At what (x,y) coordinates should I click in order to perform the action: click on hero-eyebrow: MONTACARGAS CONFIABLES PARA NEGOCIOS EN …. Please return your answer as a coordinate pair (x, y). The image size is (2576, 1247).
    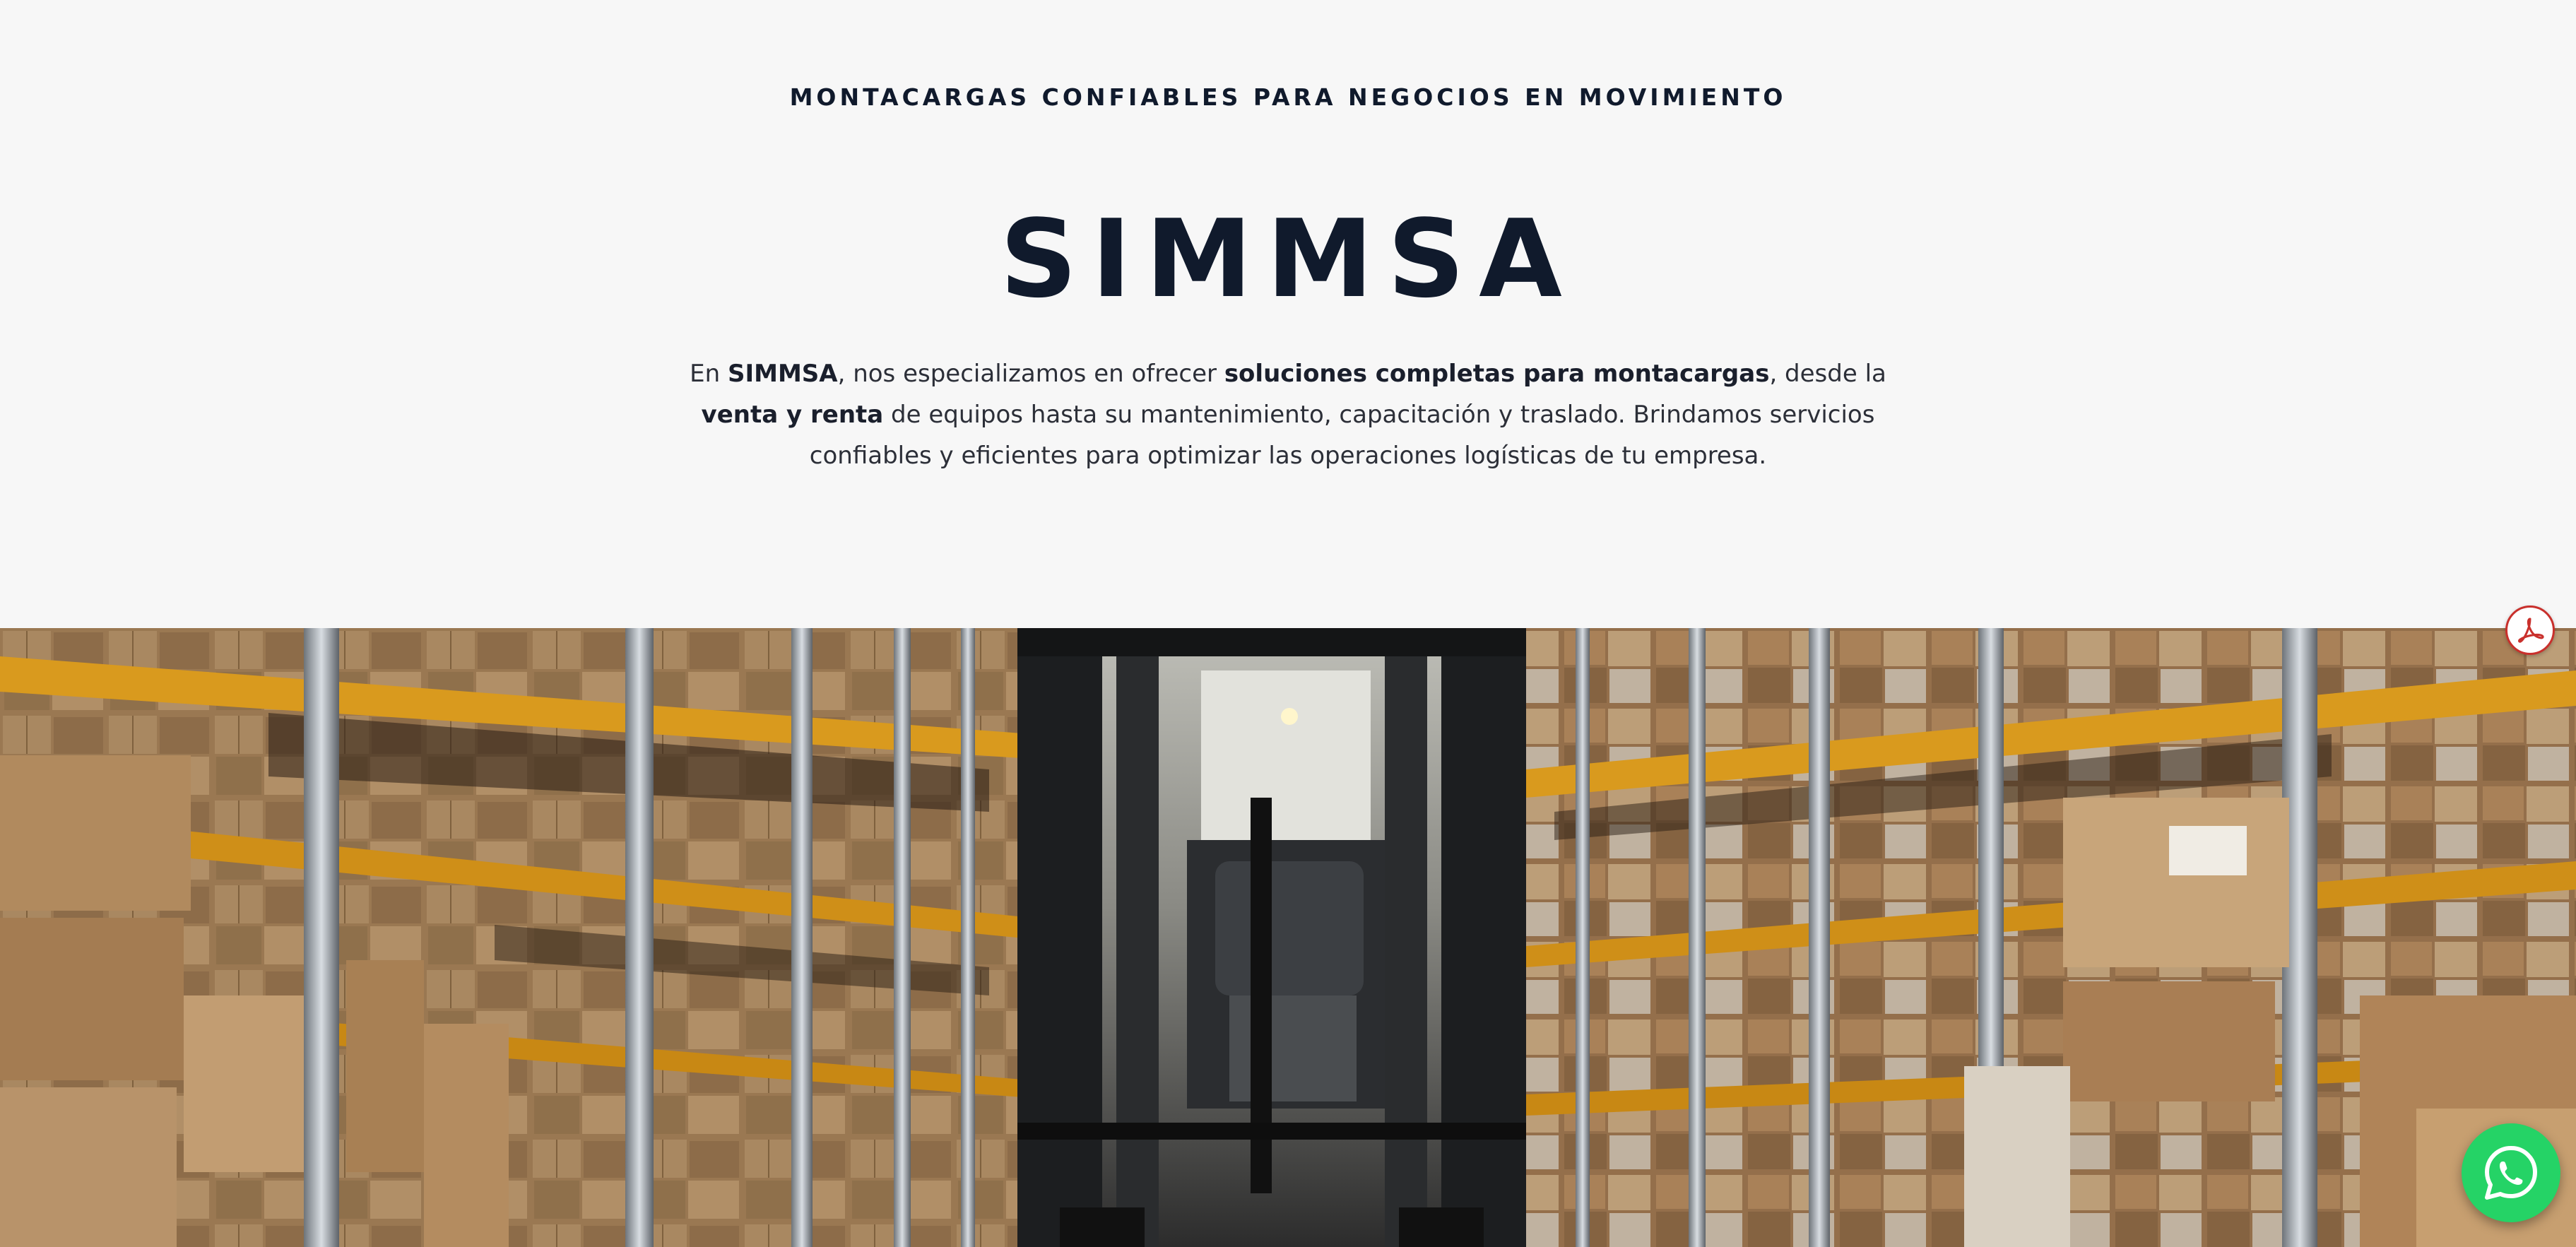
    Looking at the image, I should click on (1288, 97).